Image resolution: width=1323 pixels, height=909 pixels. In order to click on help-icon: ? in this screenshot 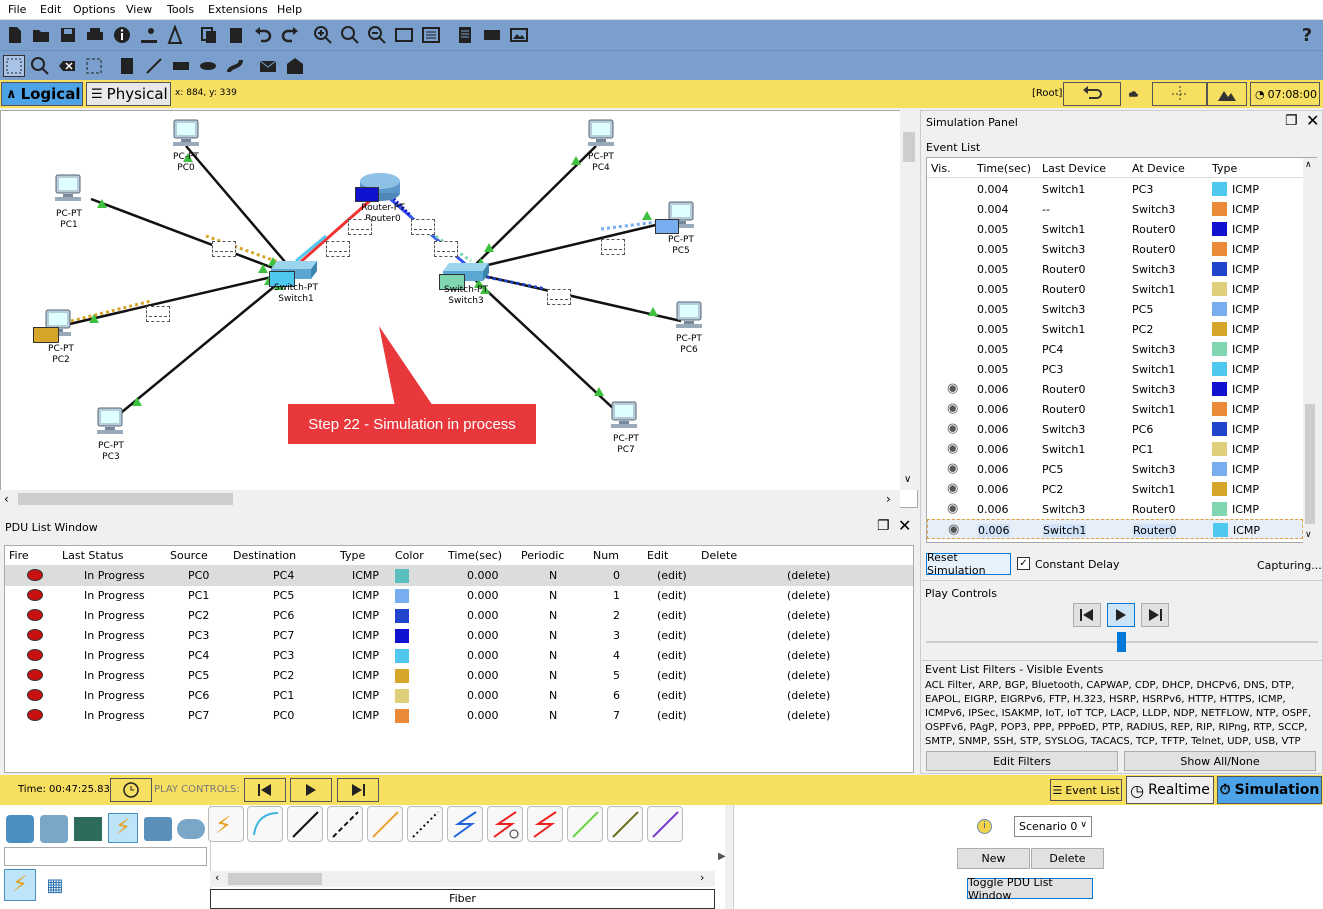, I will do `click(1307, 35)`.